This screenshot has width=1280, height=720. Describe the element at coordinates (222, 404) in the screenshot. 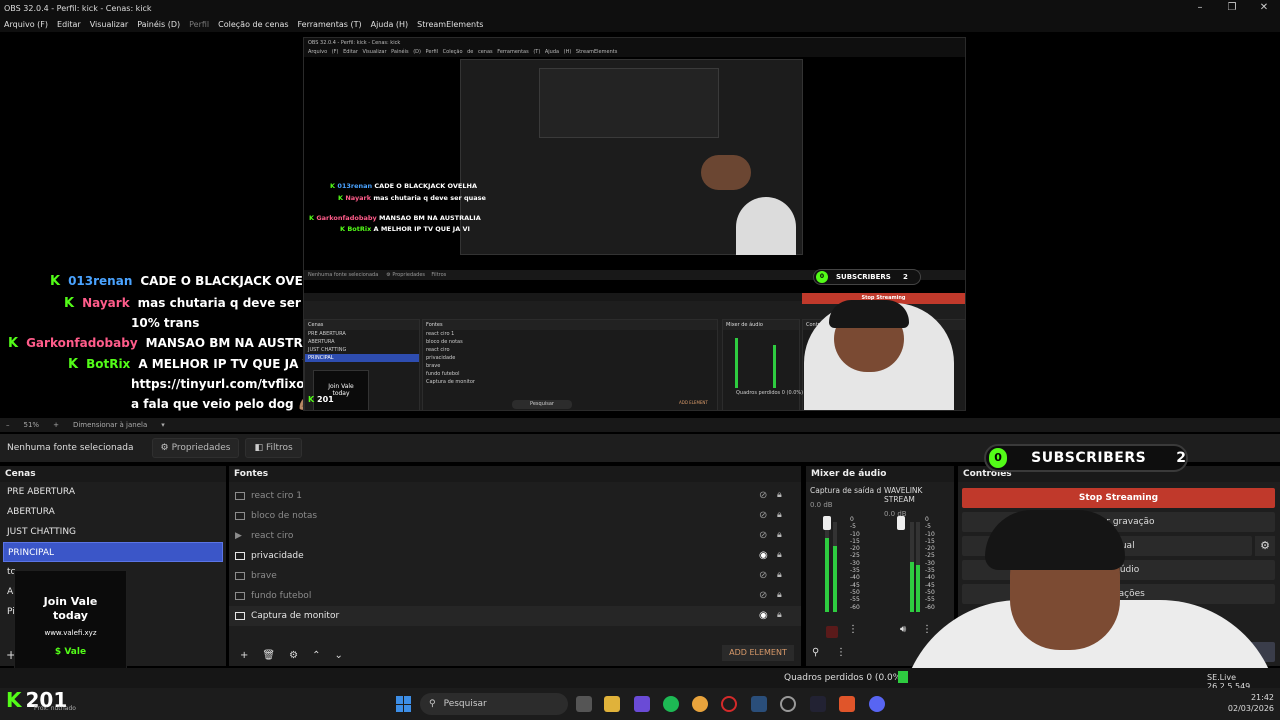

I see `chat-text: a fala que veio pelo dog 💪🏽` at that location.